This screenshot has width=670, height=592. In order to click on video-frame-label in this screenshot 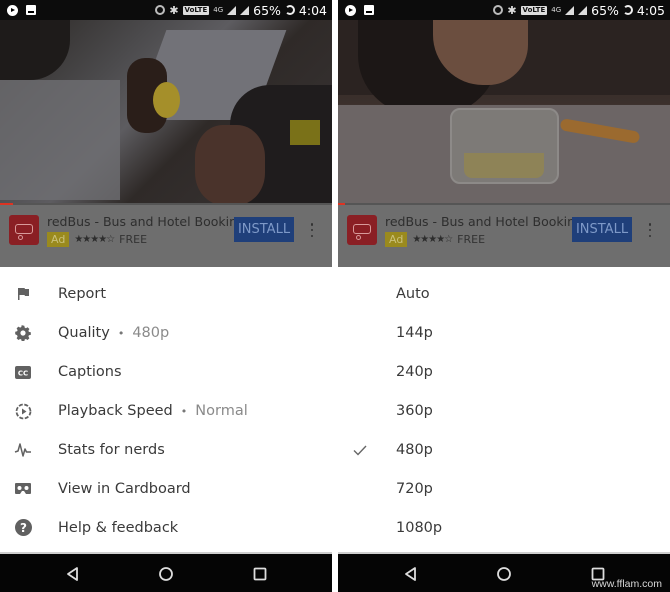, I will do `click(305, 132)`.